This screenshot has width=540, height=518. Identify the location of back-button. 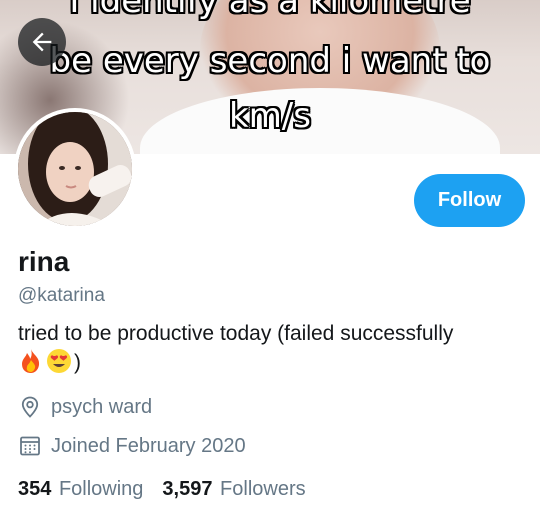
(42, 42).